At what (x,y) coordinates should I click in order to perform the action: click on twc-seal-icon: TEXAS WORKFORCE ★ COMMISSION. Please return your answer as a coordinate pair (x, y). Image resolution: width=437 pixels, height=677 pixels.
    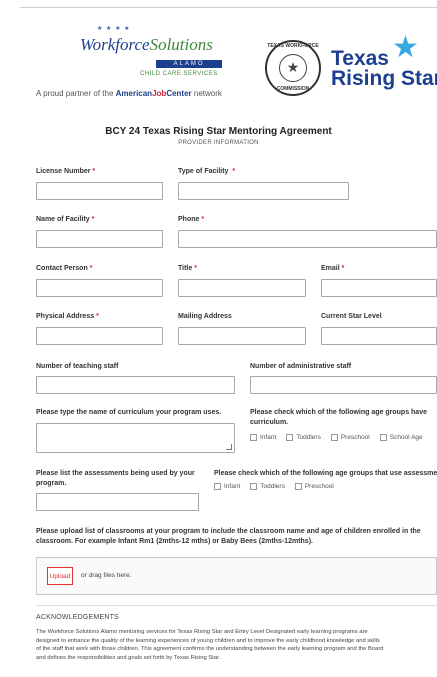
    Looking at the image, I should click on (293, 68).